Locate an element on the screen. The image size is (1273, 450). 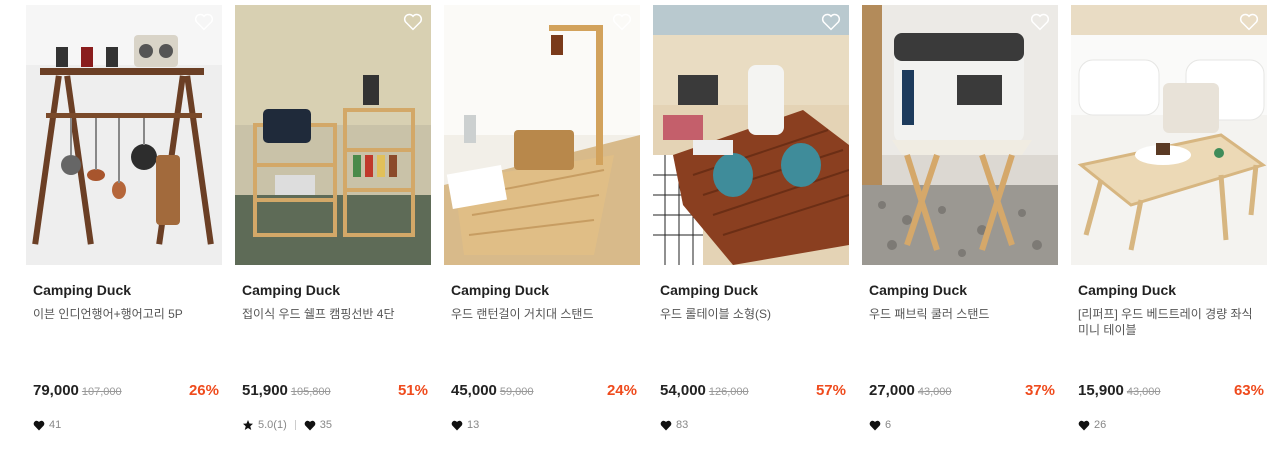
bed-tray-photo is located at coordinates (1169, 135).